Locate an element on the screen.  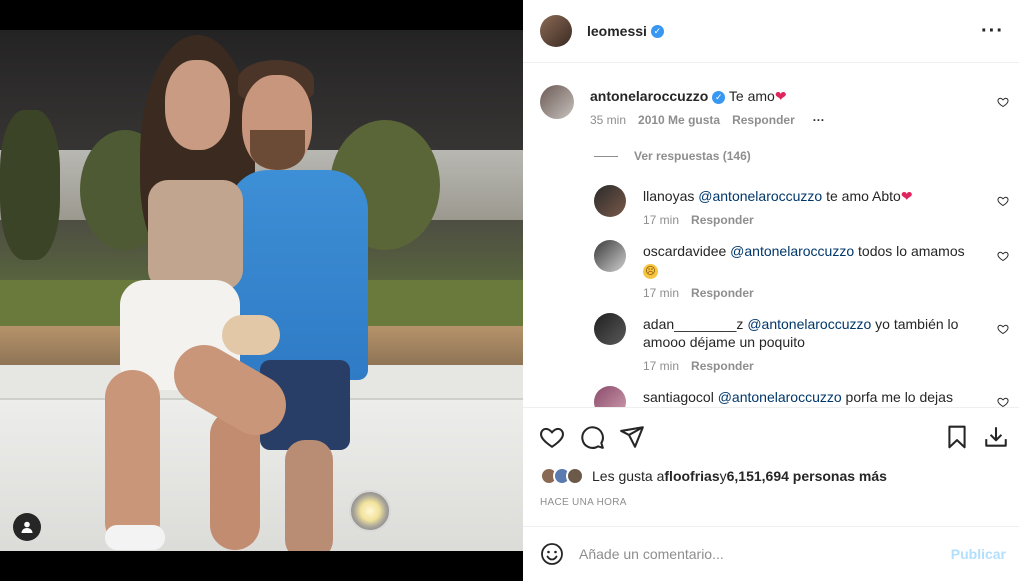
more-options-button: ··· is located at coordinates (992, 31).